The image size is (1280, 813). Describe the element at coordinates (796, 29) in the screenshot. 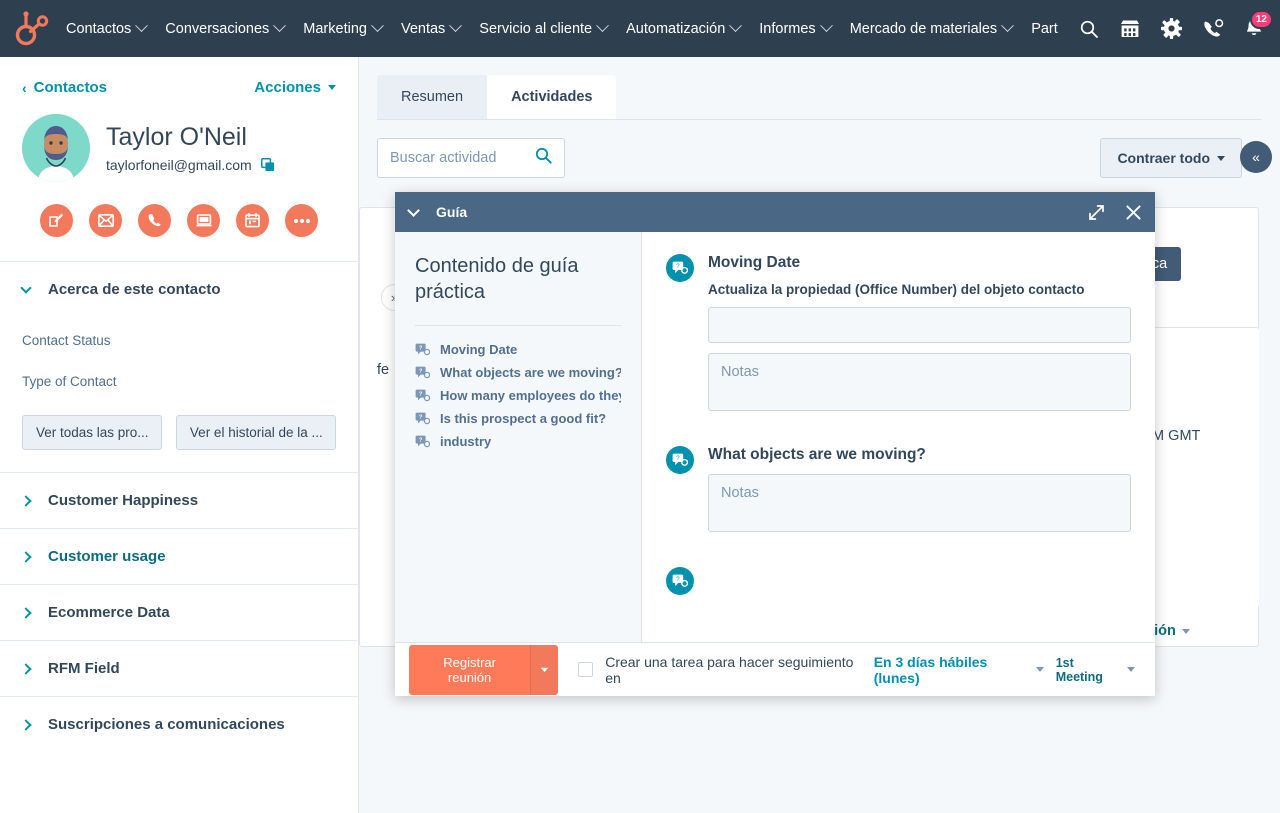

I see `nav-item-informes: Informes` at that location.